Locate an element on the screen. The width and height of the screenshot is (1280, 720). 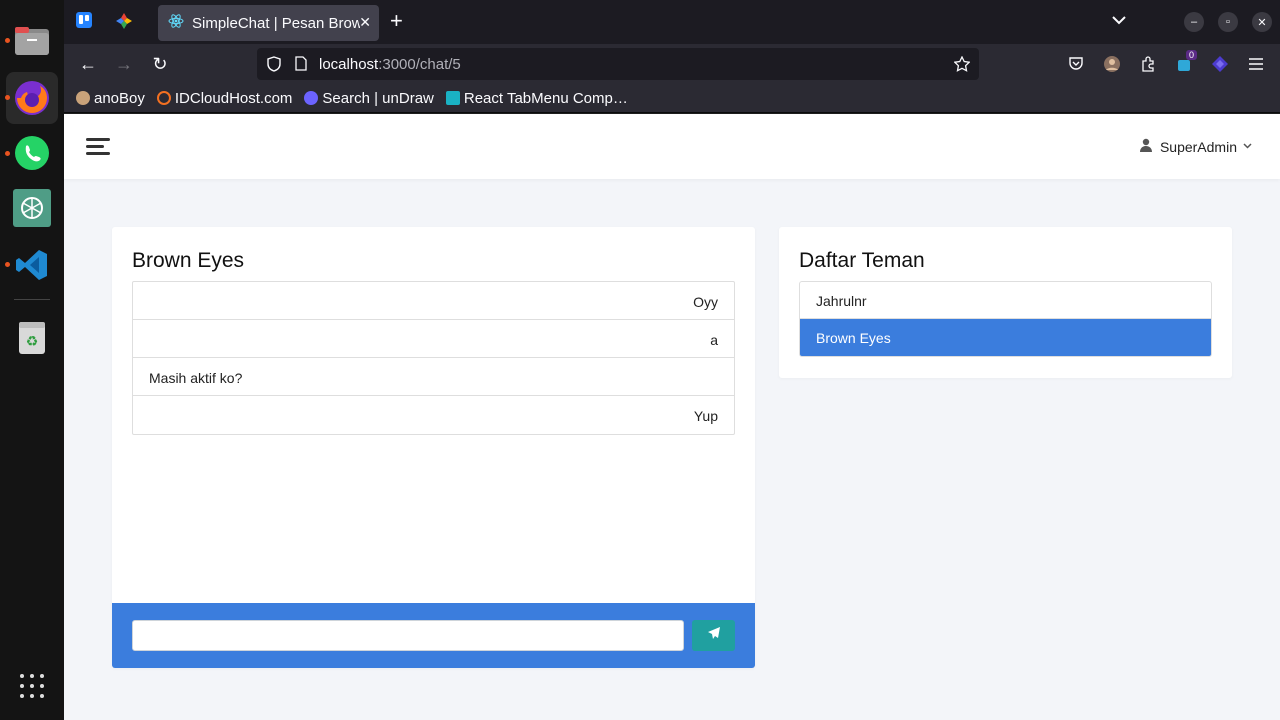
friend-item: Jahrulnr is located at coordinates (1005, 300).